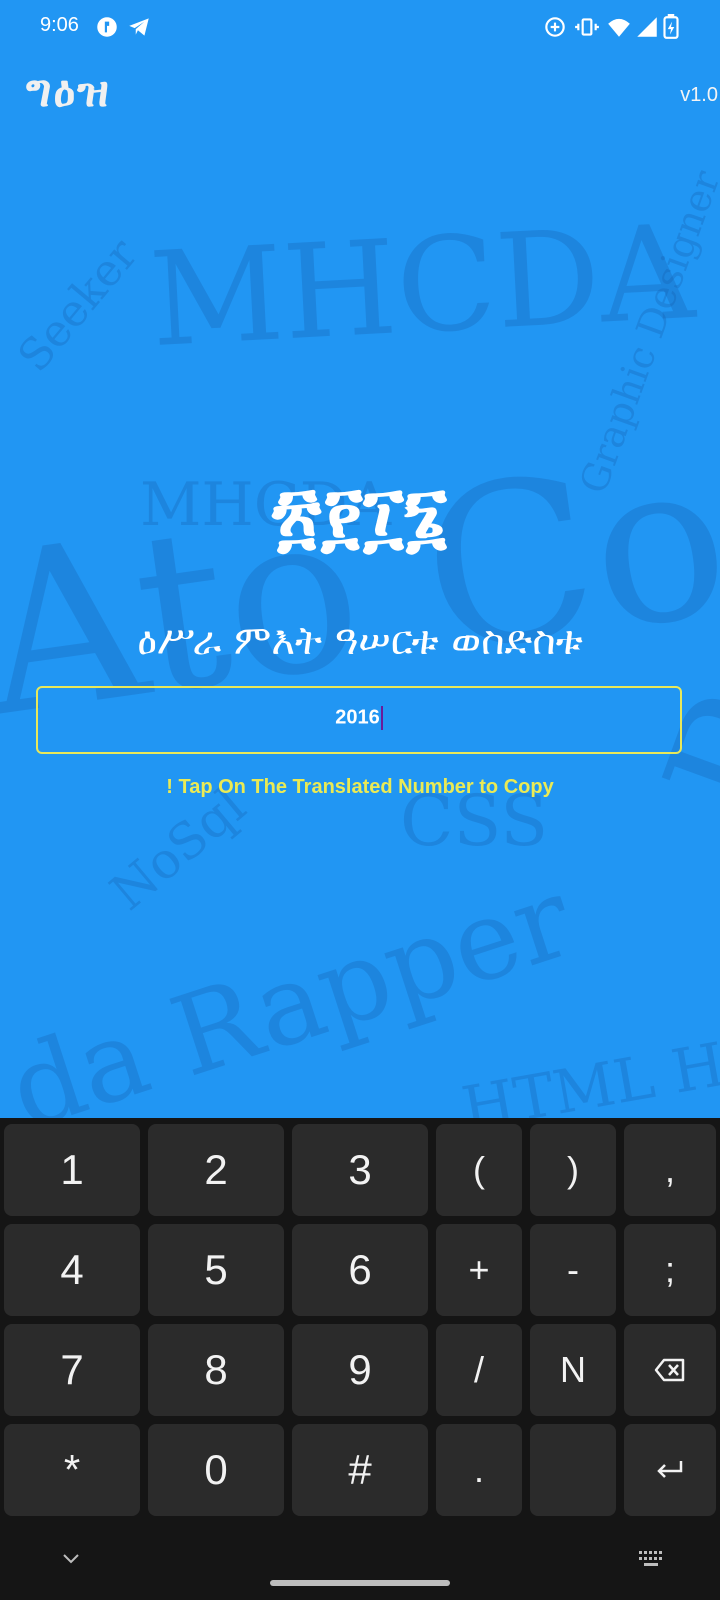  Describe the element at coordinates (71, 1559) in the screenshot. I see `chevron-down-icon` at that location.